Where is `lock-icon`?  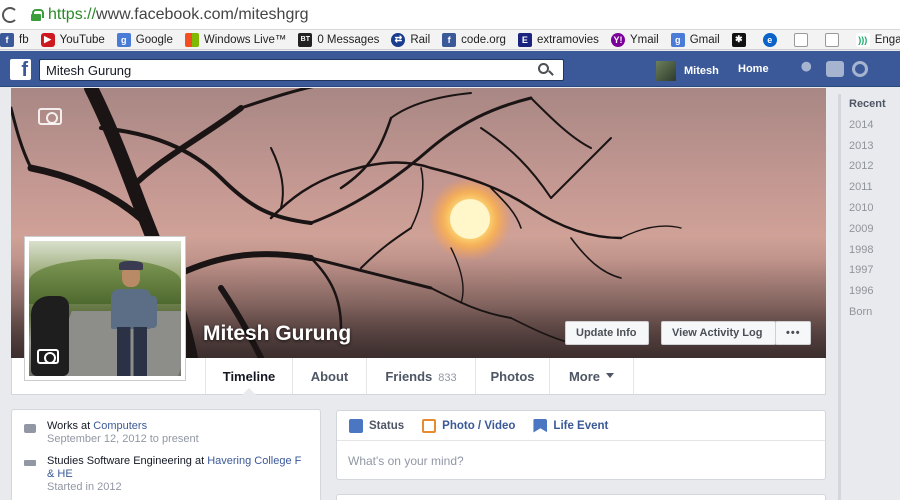
lock-icon is located at coordinates (37, 14).